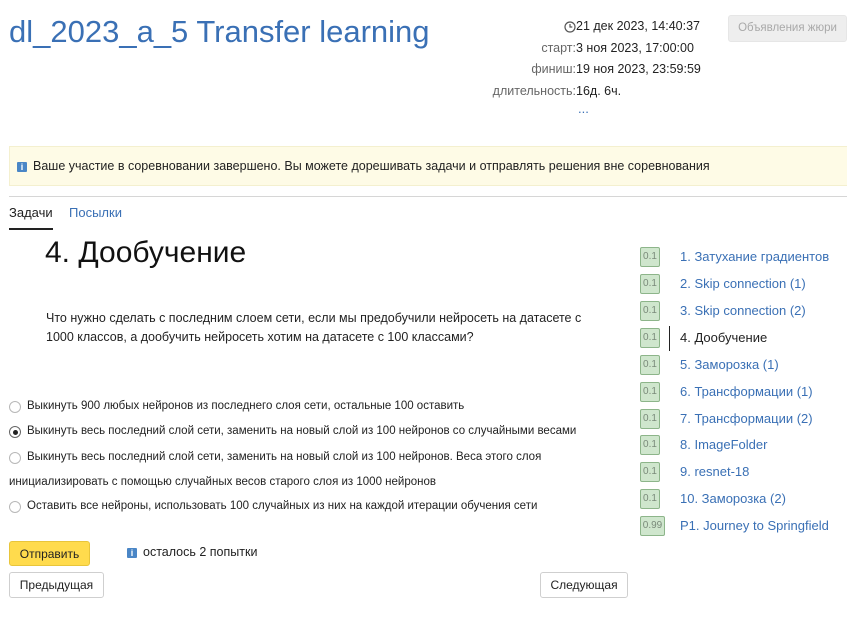 The height and width of the screenshot is (619, 847). Describe the element at coordinates (714, 471) in the screenshot. I see `problem-link: 9. resnet-18` at that location.